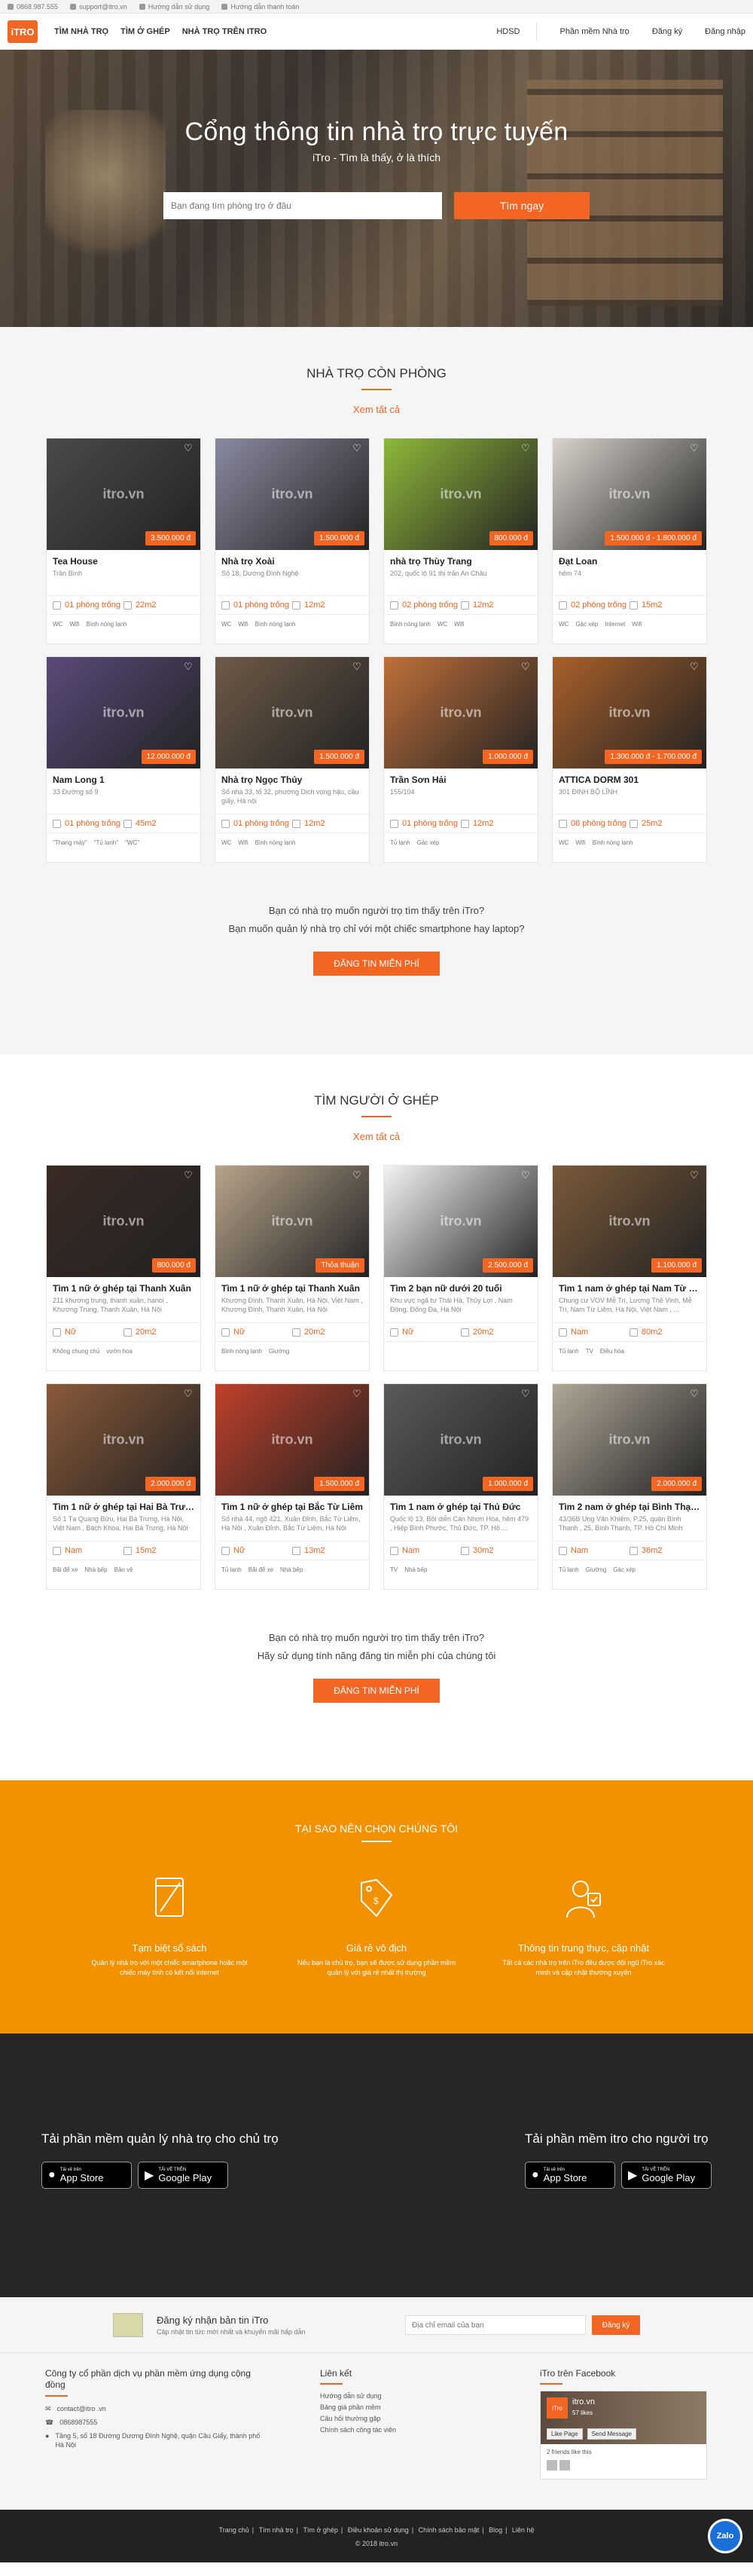 Image resolution: width=753 pixels, height=2576 pixels. I want to click on nav-hdsd: HDSD, so click(508, 31).